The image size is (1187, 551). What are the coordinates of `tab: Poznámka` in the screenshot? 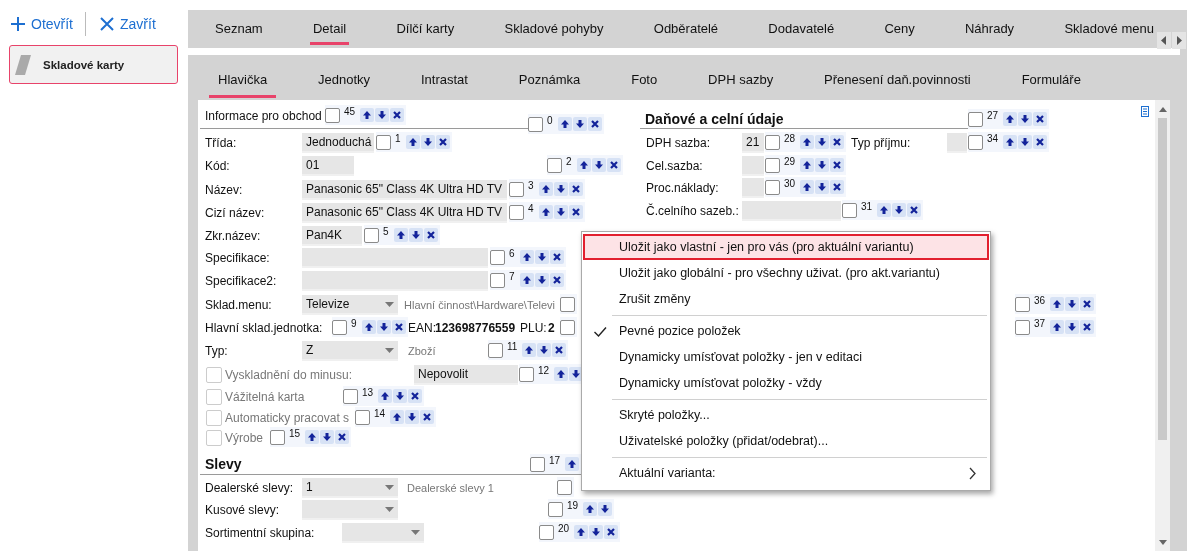 It's located at (549, 80).